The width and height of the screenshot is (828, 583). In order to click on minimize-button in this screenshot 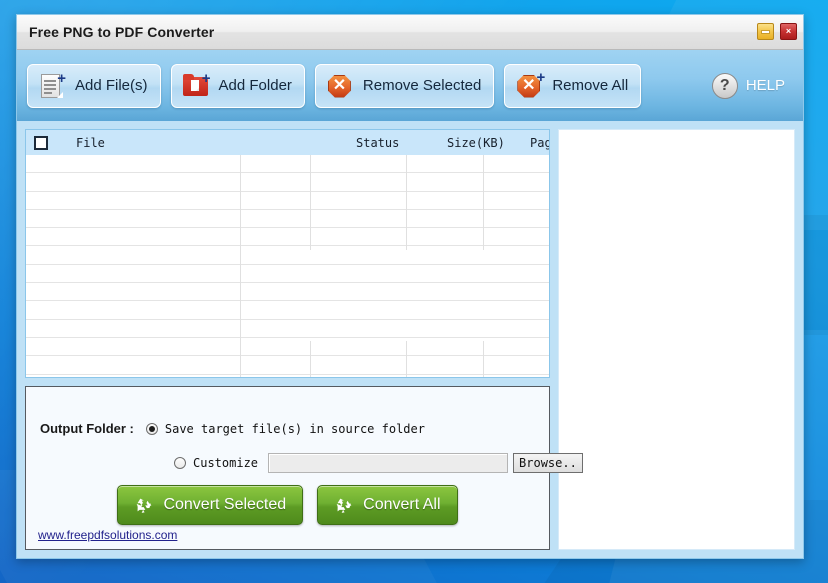, I will do `click(765, 31)`.